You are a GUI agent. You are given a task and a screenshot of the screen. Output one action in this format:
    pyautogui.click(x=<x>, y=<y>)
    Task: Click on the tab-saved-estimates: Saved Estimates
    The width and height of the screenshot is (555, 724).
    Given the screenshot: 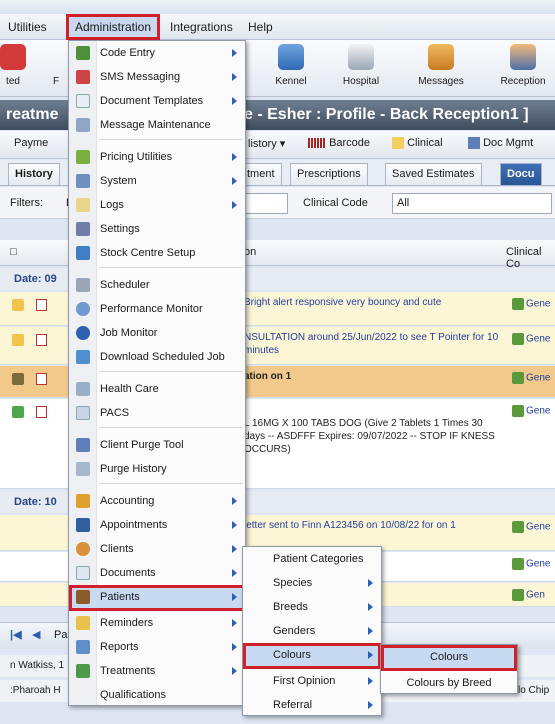 What is the action you would take?
    pyautogui.click(x=433, y=174)
    